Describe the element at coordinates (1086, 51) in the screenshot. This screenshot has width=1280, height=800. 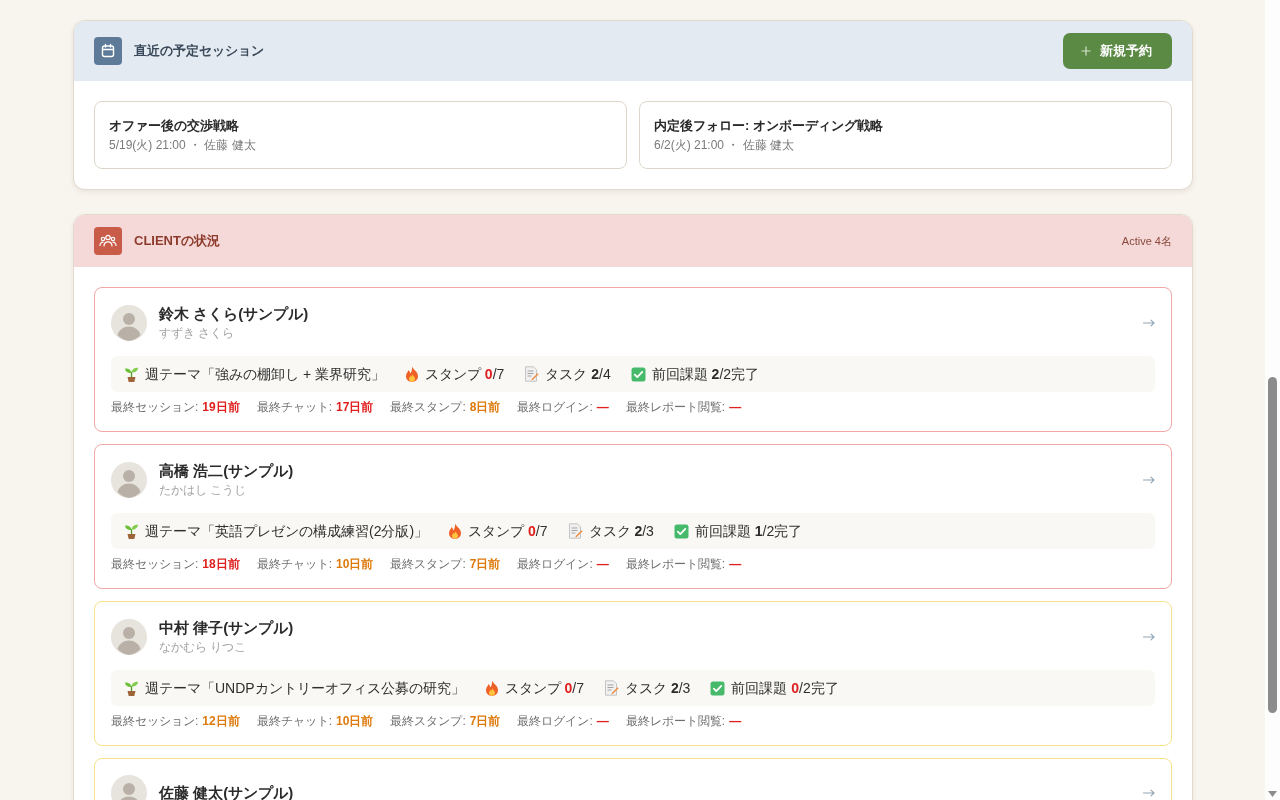
I see `plus-icon` at that location.